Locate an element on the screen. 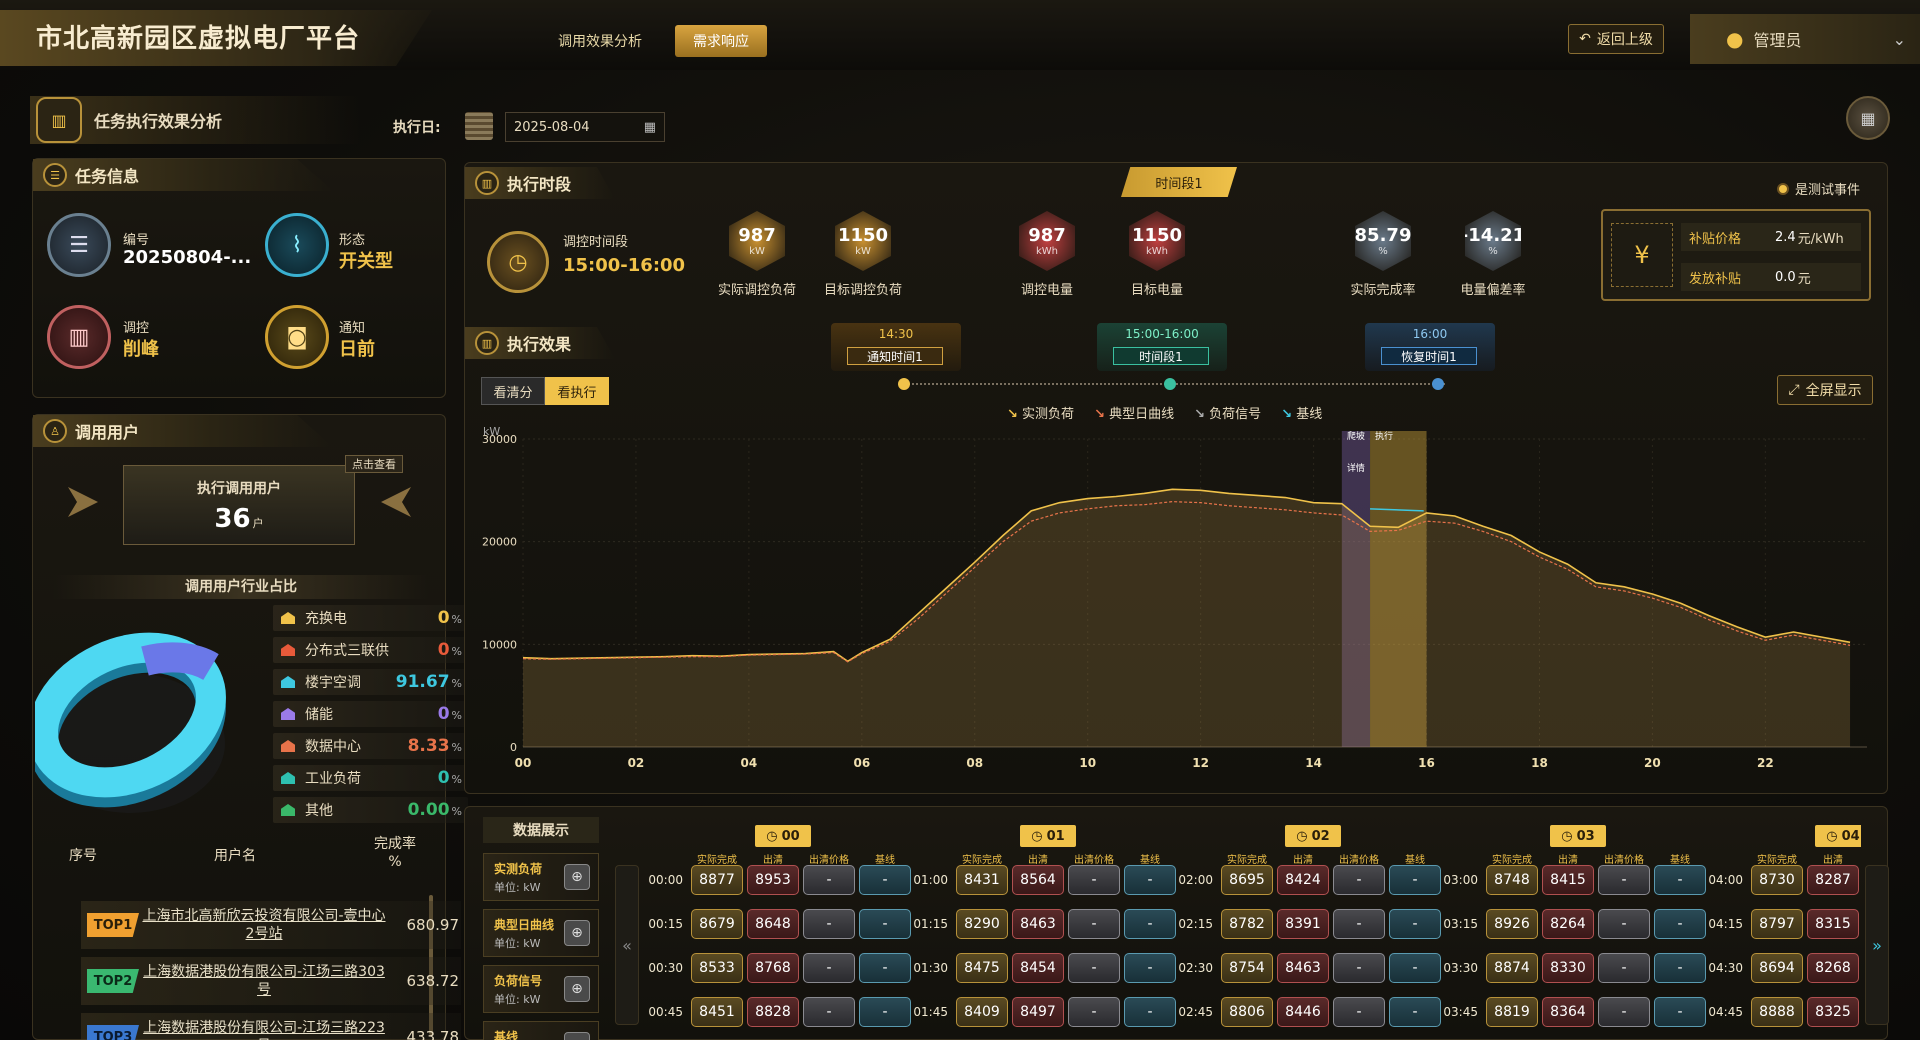 Image resolution: width=1920 pixels, height=1040 pixels. user-name-link: 上海数据港股份有限公司-江场三路223号 is located at coordinates (264, 1029).